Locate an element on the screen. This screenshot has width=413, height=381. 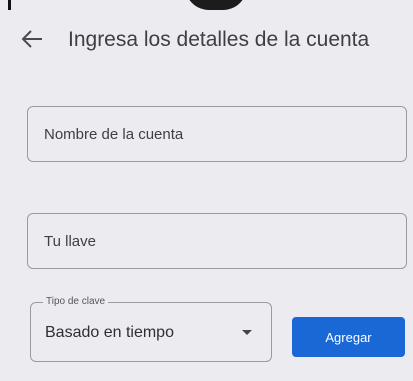
arrow-left-icon is located at coordinates (33, 39).